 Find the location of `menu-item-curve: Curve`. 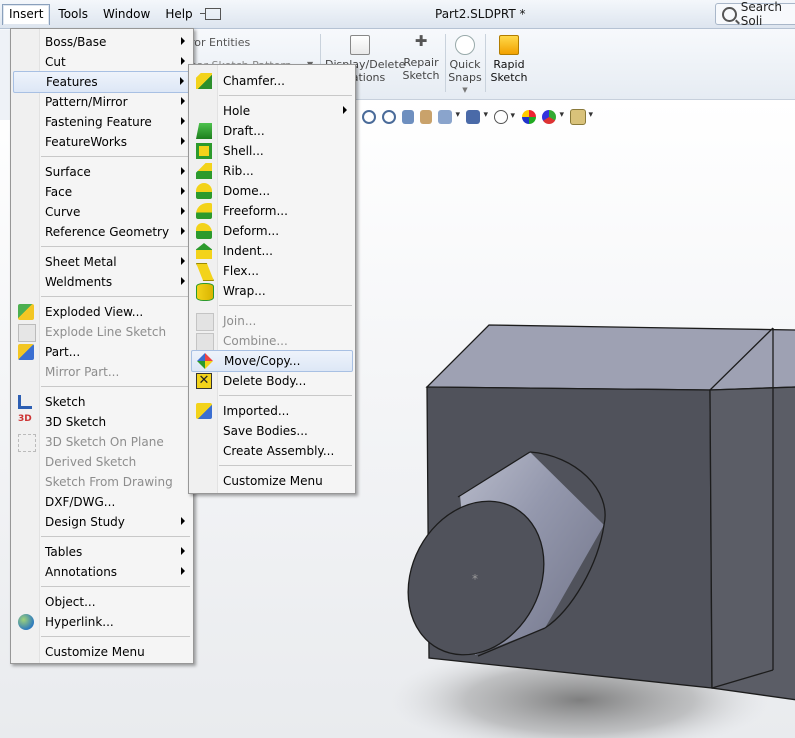

menu-item-curve: Curve is located at coordinates (102, 212).